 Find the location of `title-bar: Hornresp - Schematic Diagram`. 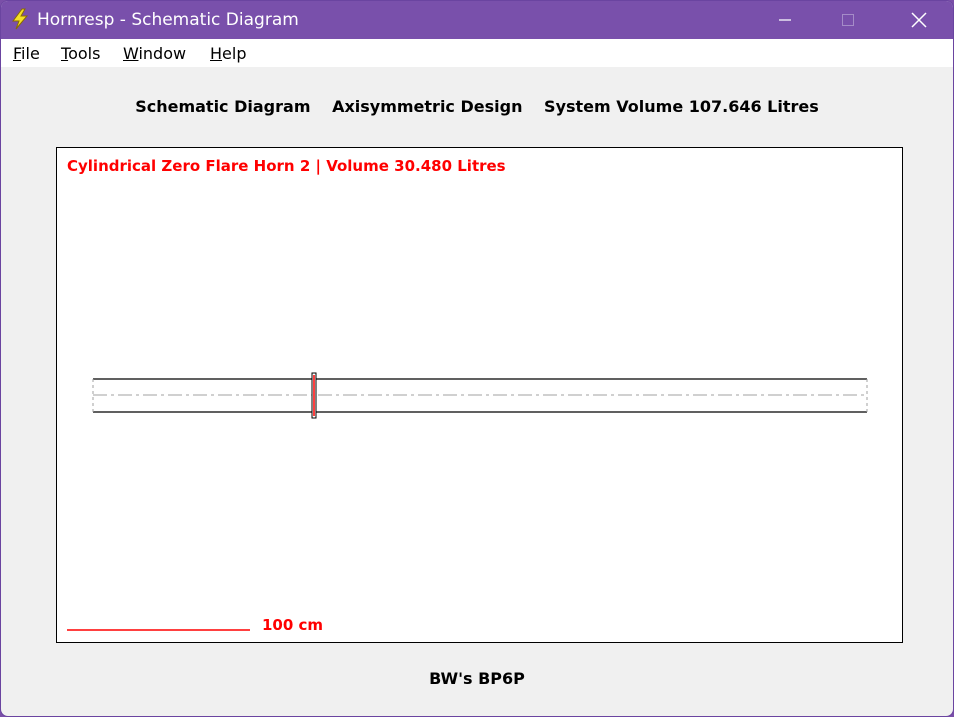

title-bar: Hornresp - Schematic Diagram is located at coordinates (477, 20).